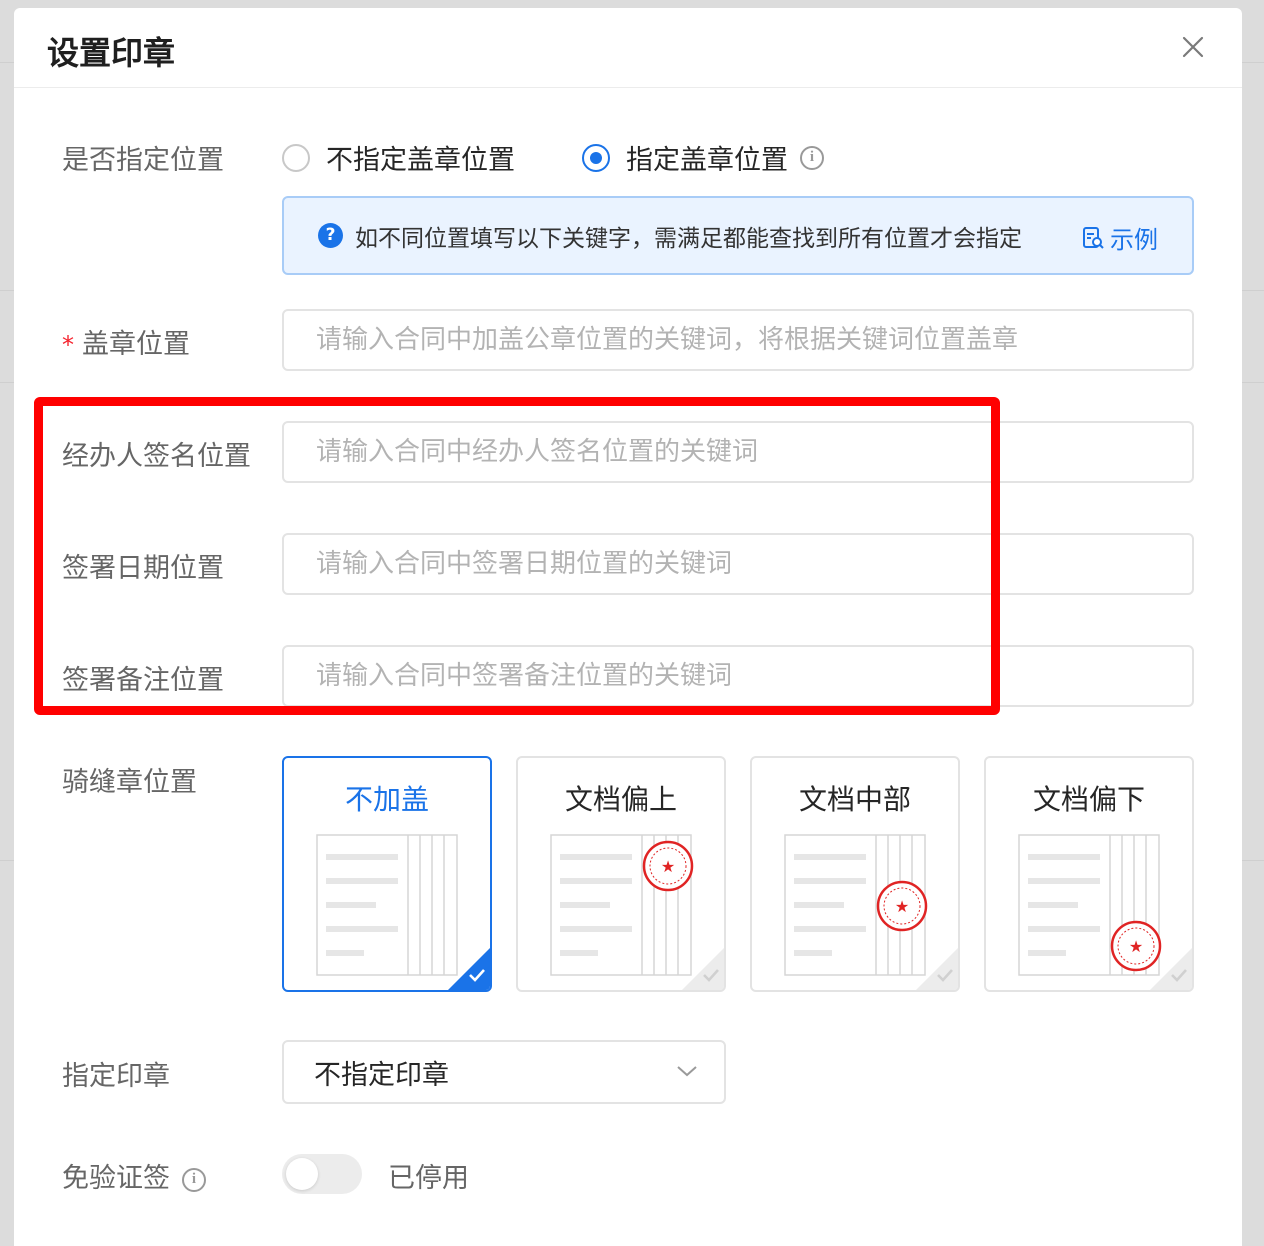  What do you see at coordinates (1093, 237) in the screenshot?
I see `document-search-icon` at bounding box center [1093, 237].